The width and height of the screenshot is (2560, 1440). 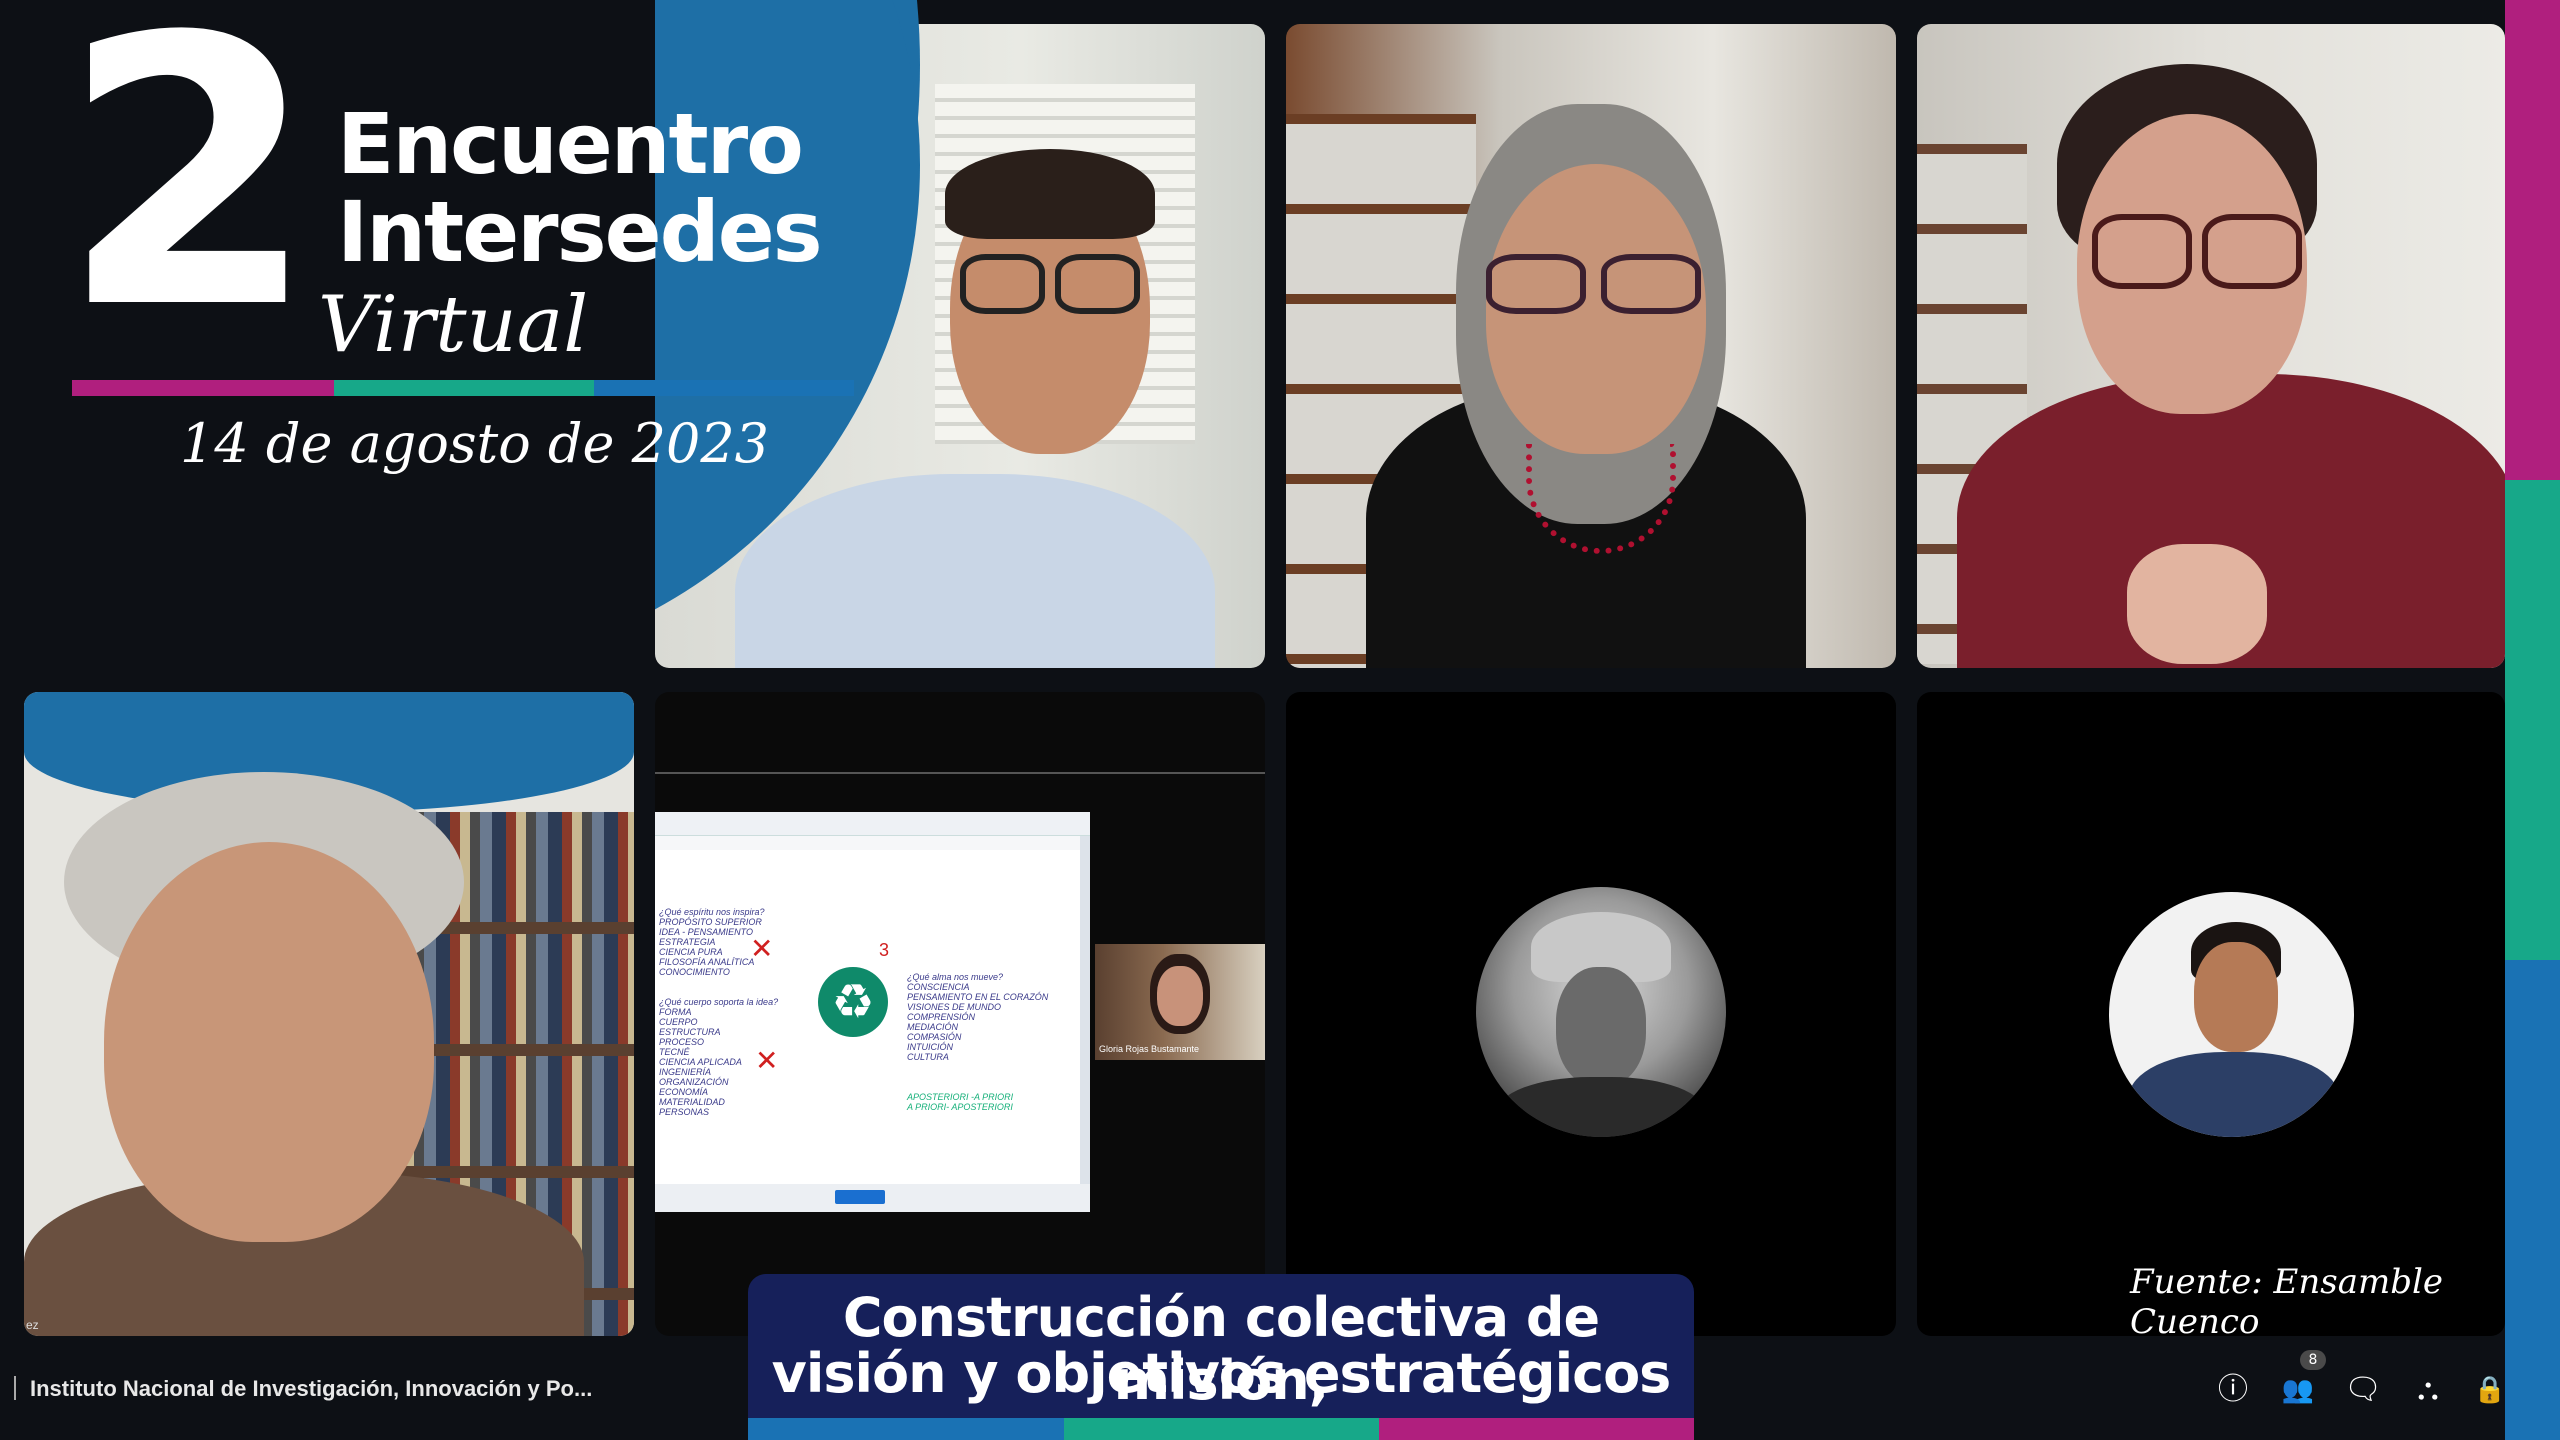 I want to click on presenter-thumbnail: Gloria Rojas Bustamante, so click(x=1180, y=1002).